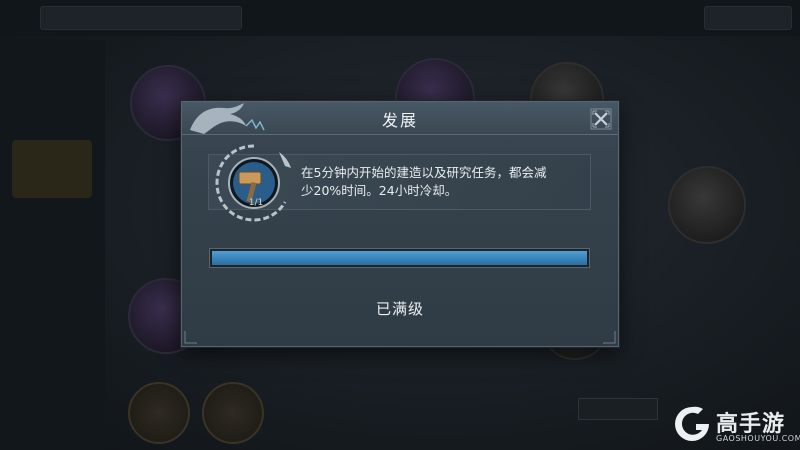  I want to click on close-icon, so click(601, 119).